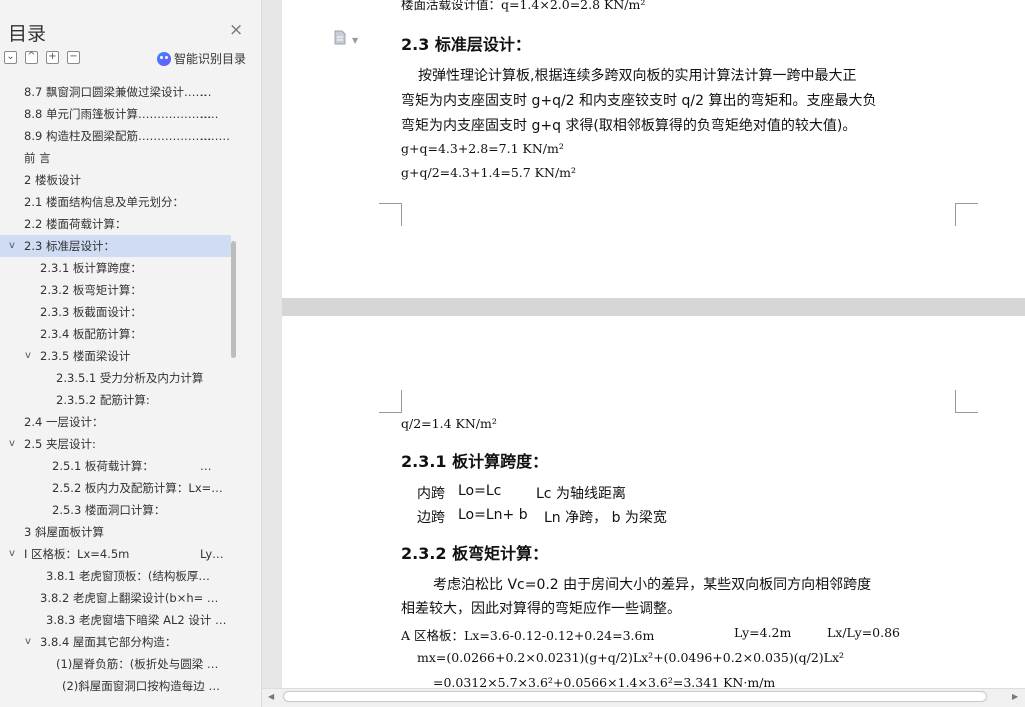 The height and width of the screenshot is (707, 1025). What do you see at coordinates (104, 202) in the screenshot?
I see `toc-item-label: 2.1 楼面结构信息及单元划分：` at bounding box center [104, 202].